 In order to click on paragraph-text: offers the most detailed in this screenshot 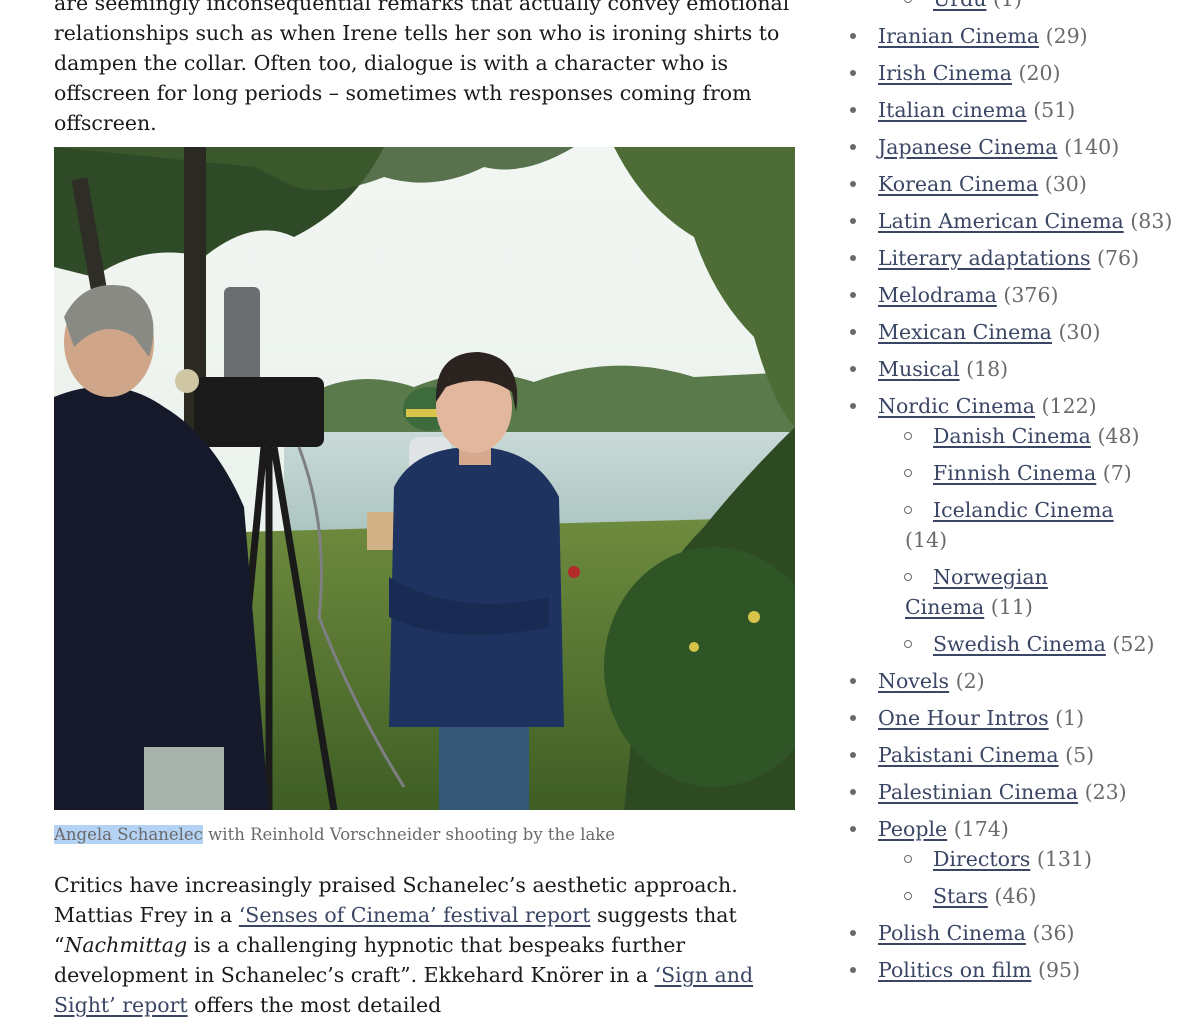, I will do `click(314, 1005)`.